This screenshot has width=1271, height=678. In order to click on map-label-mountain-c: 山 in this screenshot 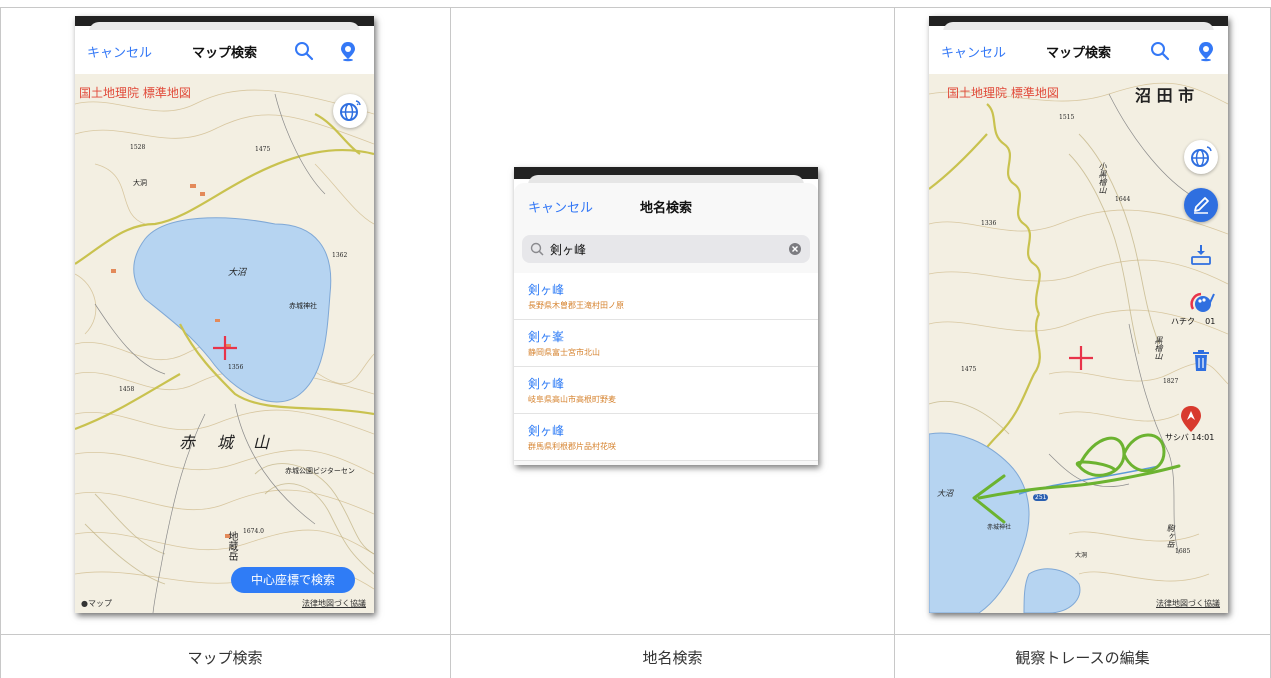, I will do `click(261, 442)`.